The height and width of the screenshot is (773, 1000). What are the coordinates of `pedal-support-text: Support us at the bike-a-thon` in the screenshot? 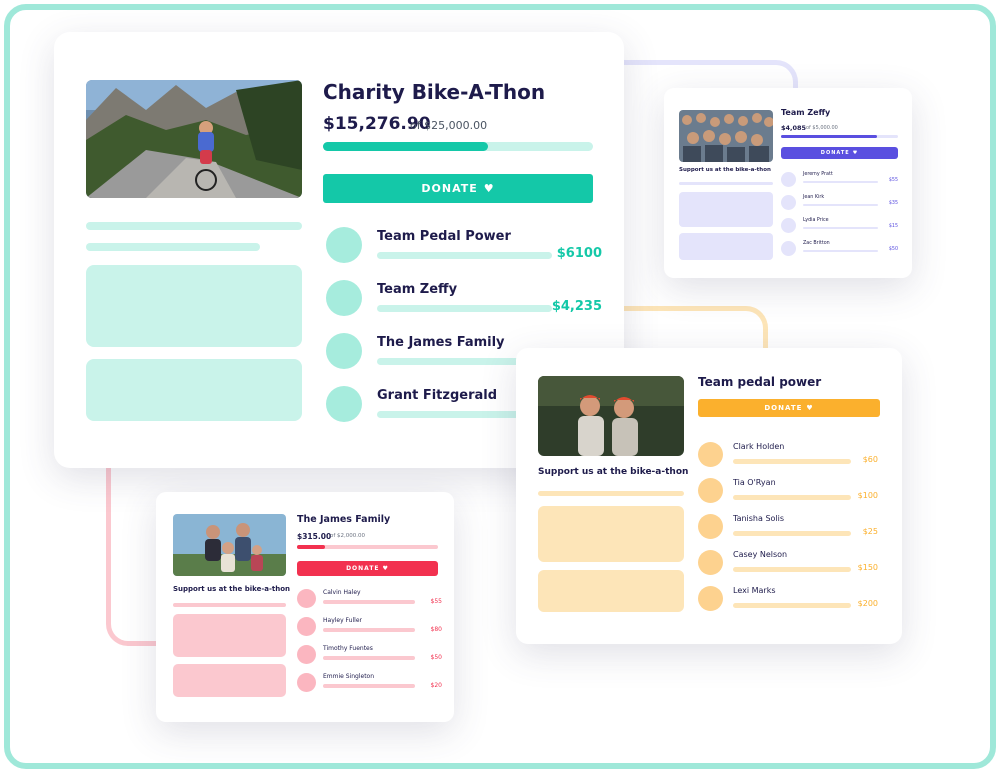 It's located at (613, 472).